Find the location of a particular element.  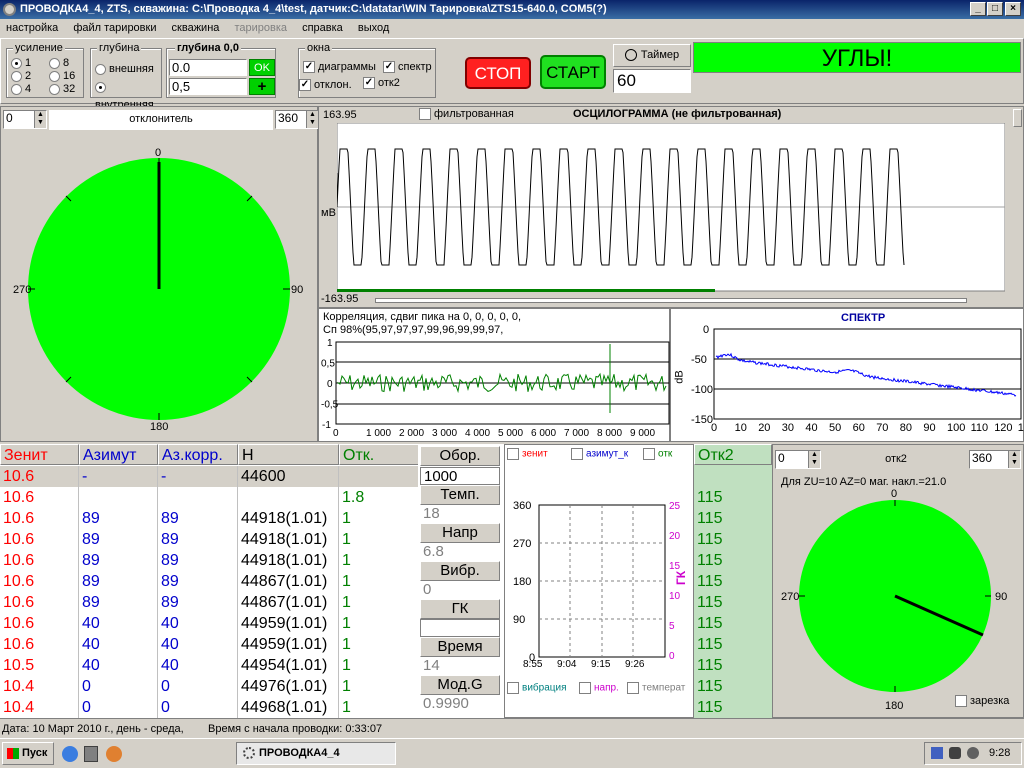

deflector-min-input: 0 ▲ ▼ is located at coordinates (25, 119).